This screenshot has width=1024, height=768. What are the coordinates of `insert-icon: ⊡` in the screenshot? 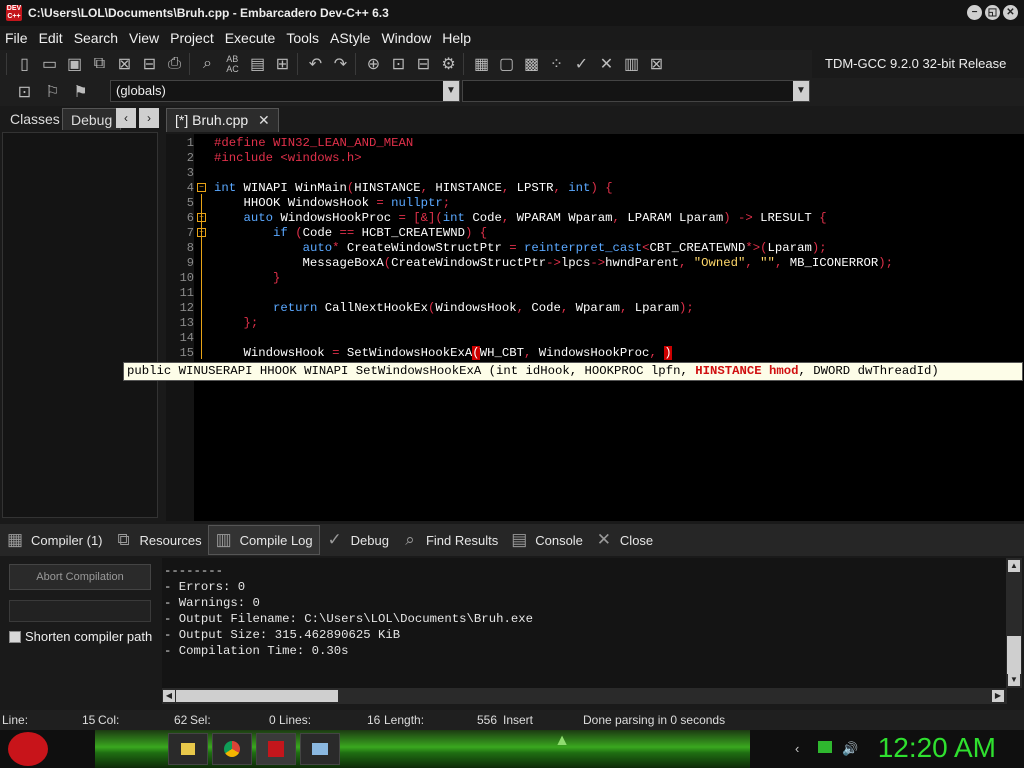 It's located at (24, 92).